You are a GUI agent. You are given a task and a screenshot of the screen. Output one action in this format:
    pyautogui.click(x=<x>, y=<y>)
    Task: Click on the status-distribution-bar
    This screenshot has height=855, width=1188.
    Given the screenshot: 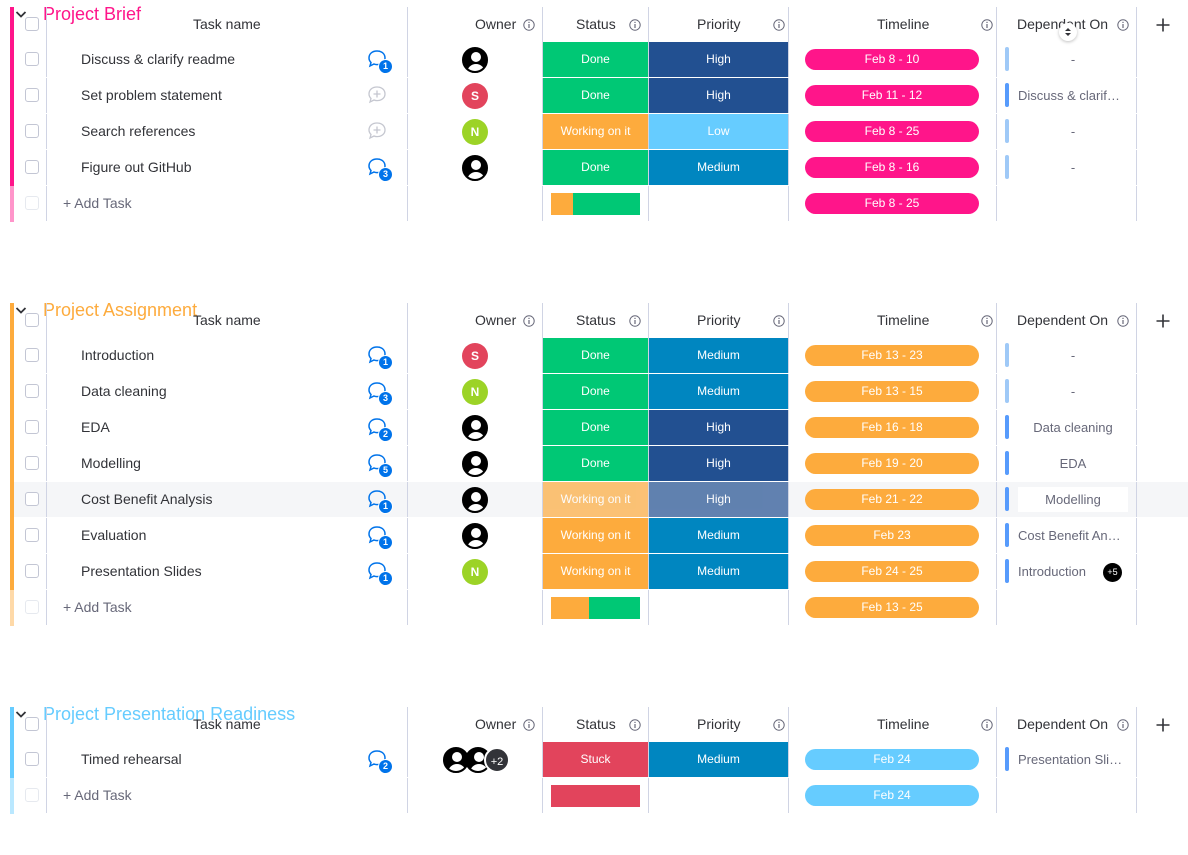 What is the action you would take?
    pyautogui.click(x=595, y=608)
    